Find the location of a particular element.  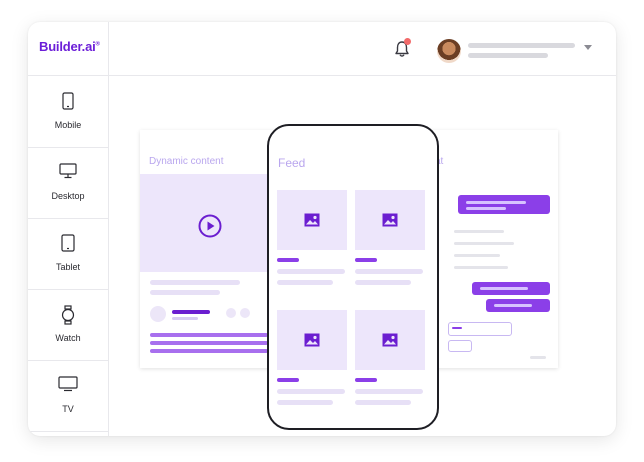

brand-logo: Builder.ai® is located at coordinates (69, 46).